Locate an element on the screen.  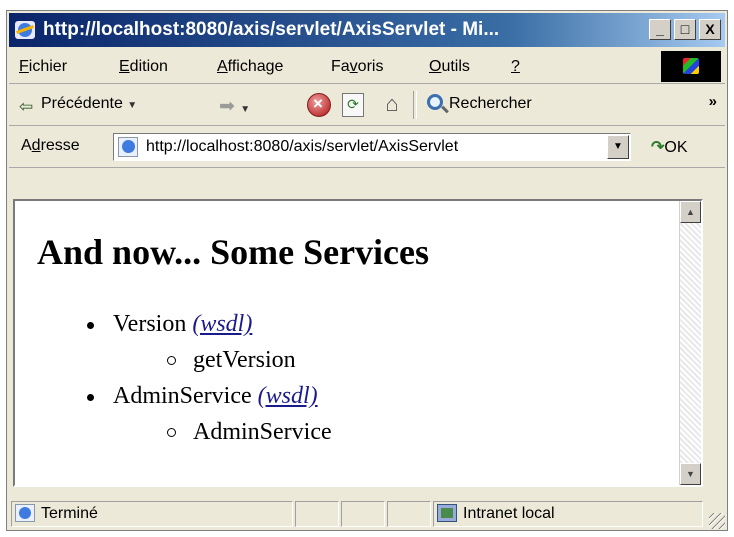
vertical-scrollbar: ▲ ▼ is located at coordinates (690, 343).